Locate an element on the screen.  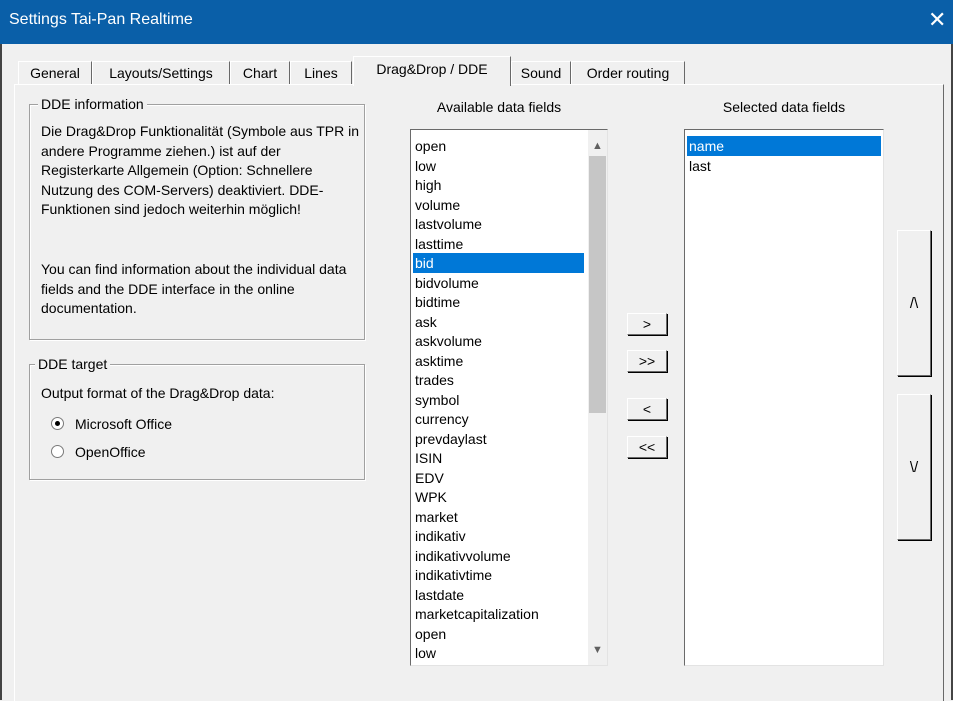
list-item: ISIN is located at coordinates (498, 458).